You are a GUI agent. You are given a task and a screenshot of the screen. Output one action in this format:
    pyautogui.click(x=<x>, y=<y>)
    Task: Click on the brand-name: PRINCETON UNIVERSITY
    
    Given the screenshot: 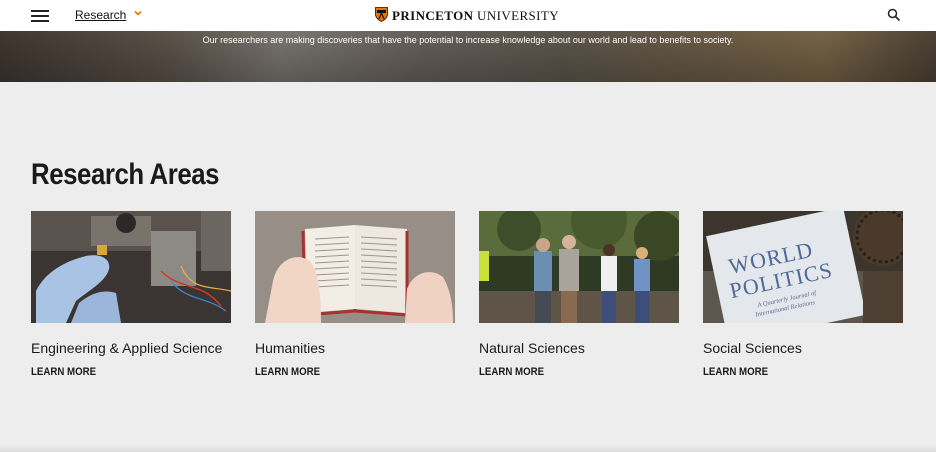 What is the action you would take?
    pyautogui.click(x=476, y=15)
    